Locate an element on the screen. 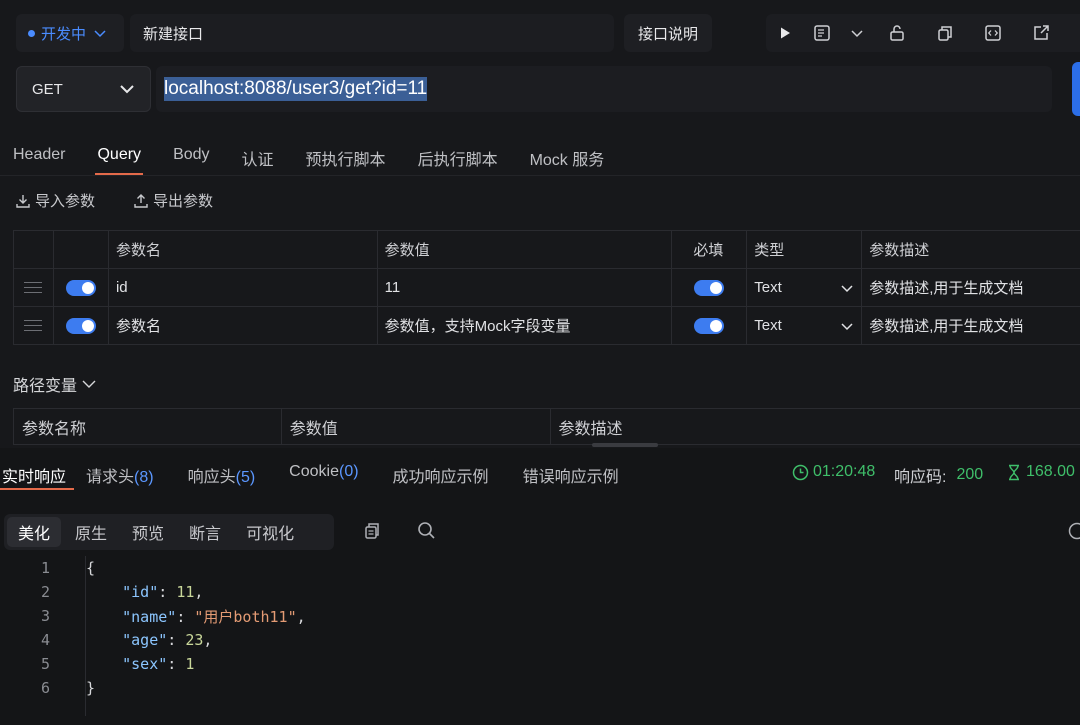  tab-response-headers: 响应头(5) is located at coordinates (222, 473).